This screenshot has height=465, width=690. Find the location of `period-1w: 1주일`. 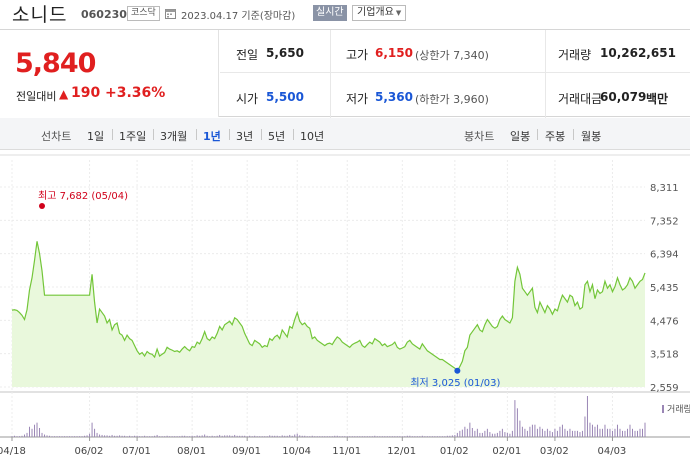

period-1w: 1주일 is located at coordinates (132, 136).